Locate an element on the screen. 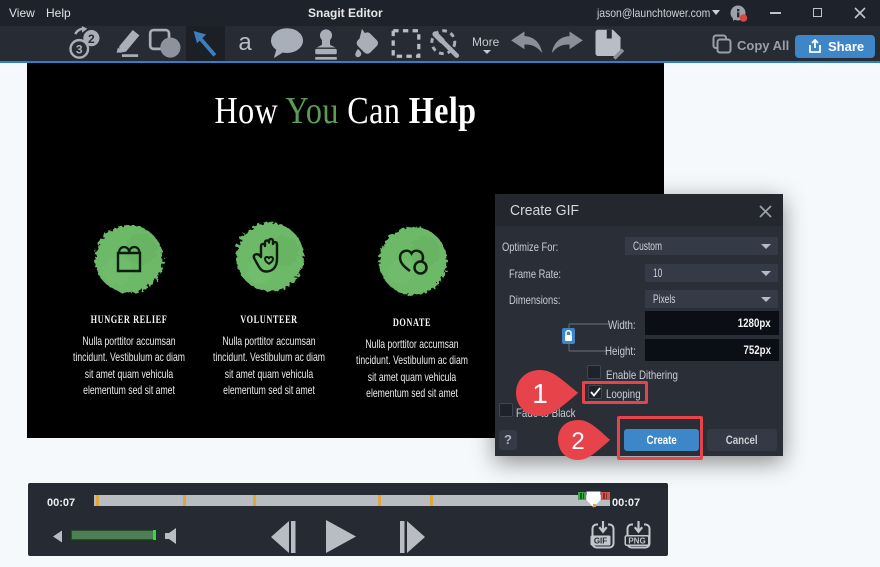 Image resolution: width=880 pixels, height=567 pixels. svg-text: GIF is located at coordinates (600, 541).